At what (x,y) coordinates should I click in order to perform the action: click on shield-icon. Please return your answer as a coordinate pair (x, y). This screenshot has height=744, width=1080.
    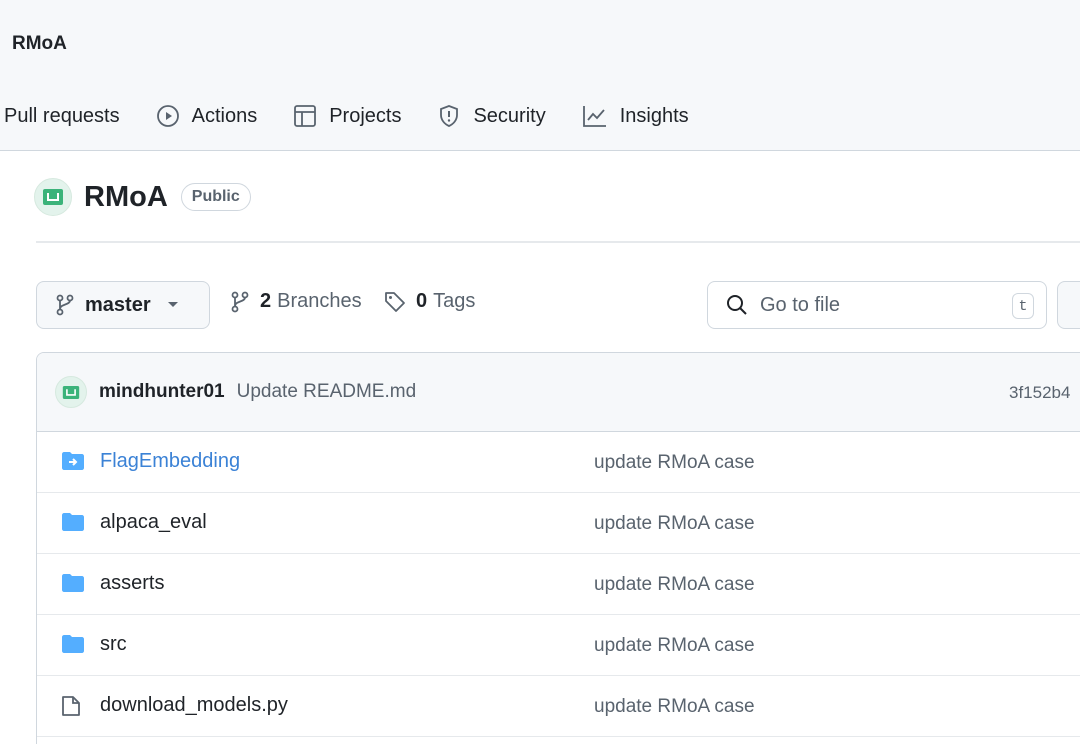
    Looking at the image, I should click on (449, 116).